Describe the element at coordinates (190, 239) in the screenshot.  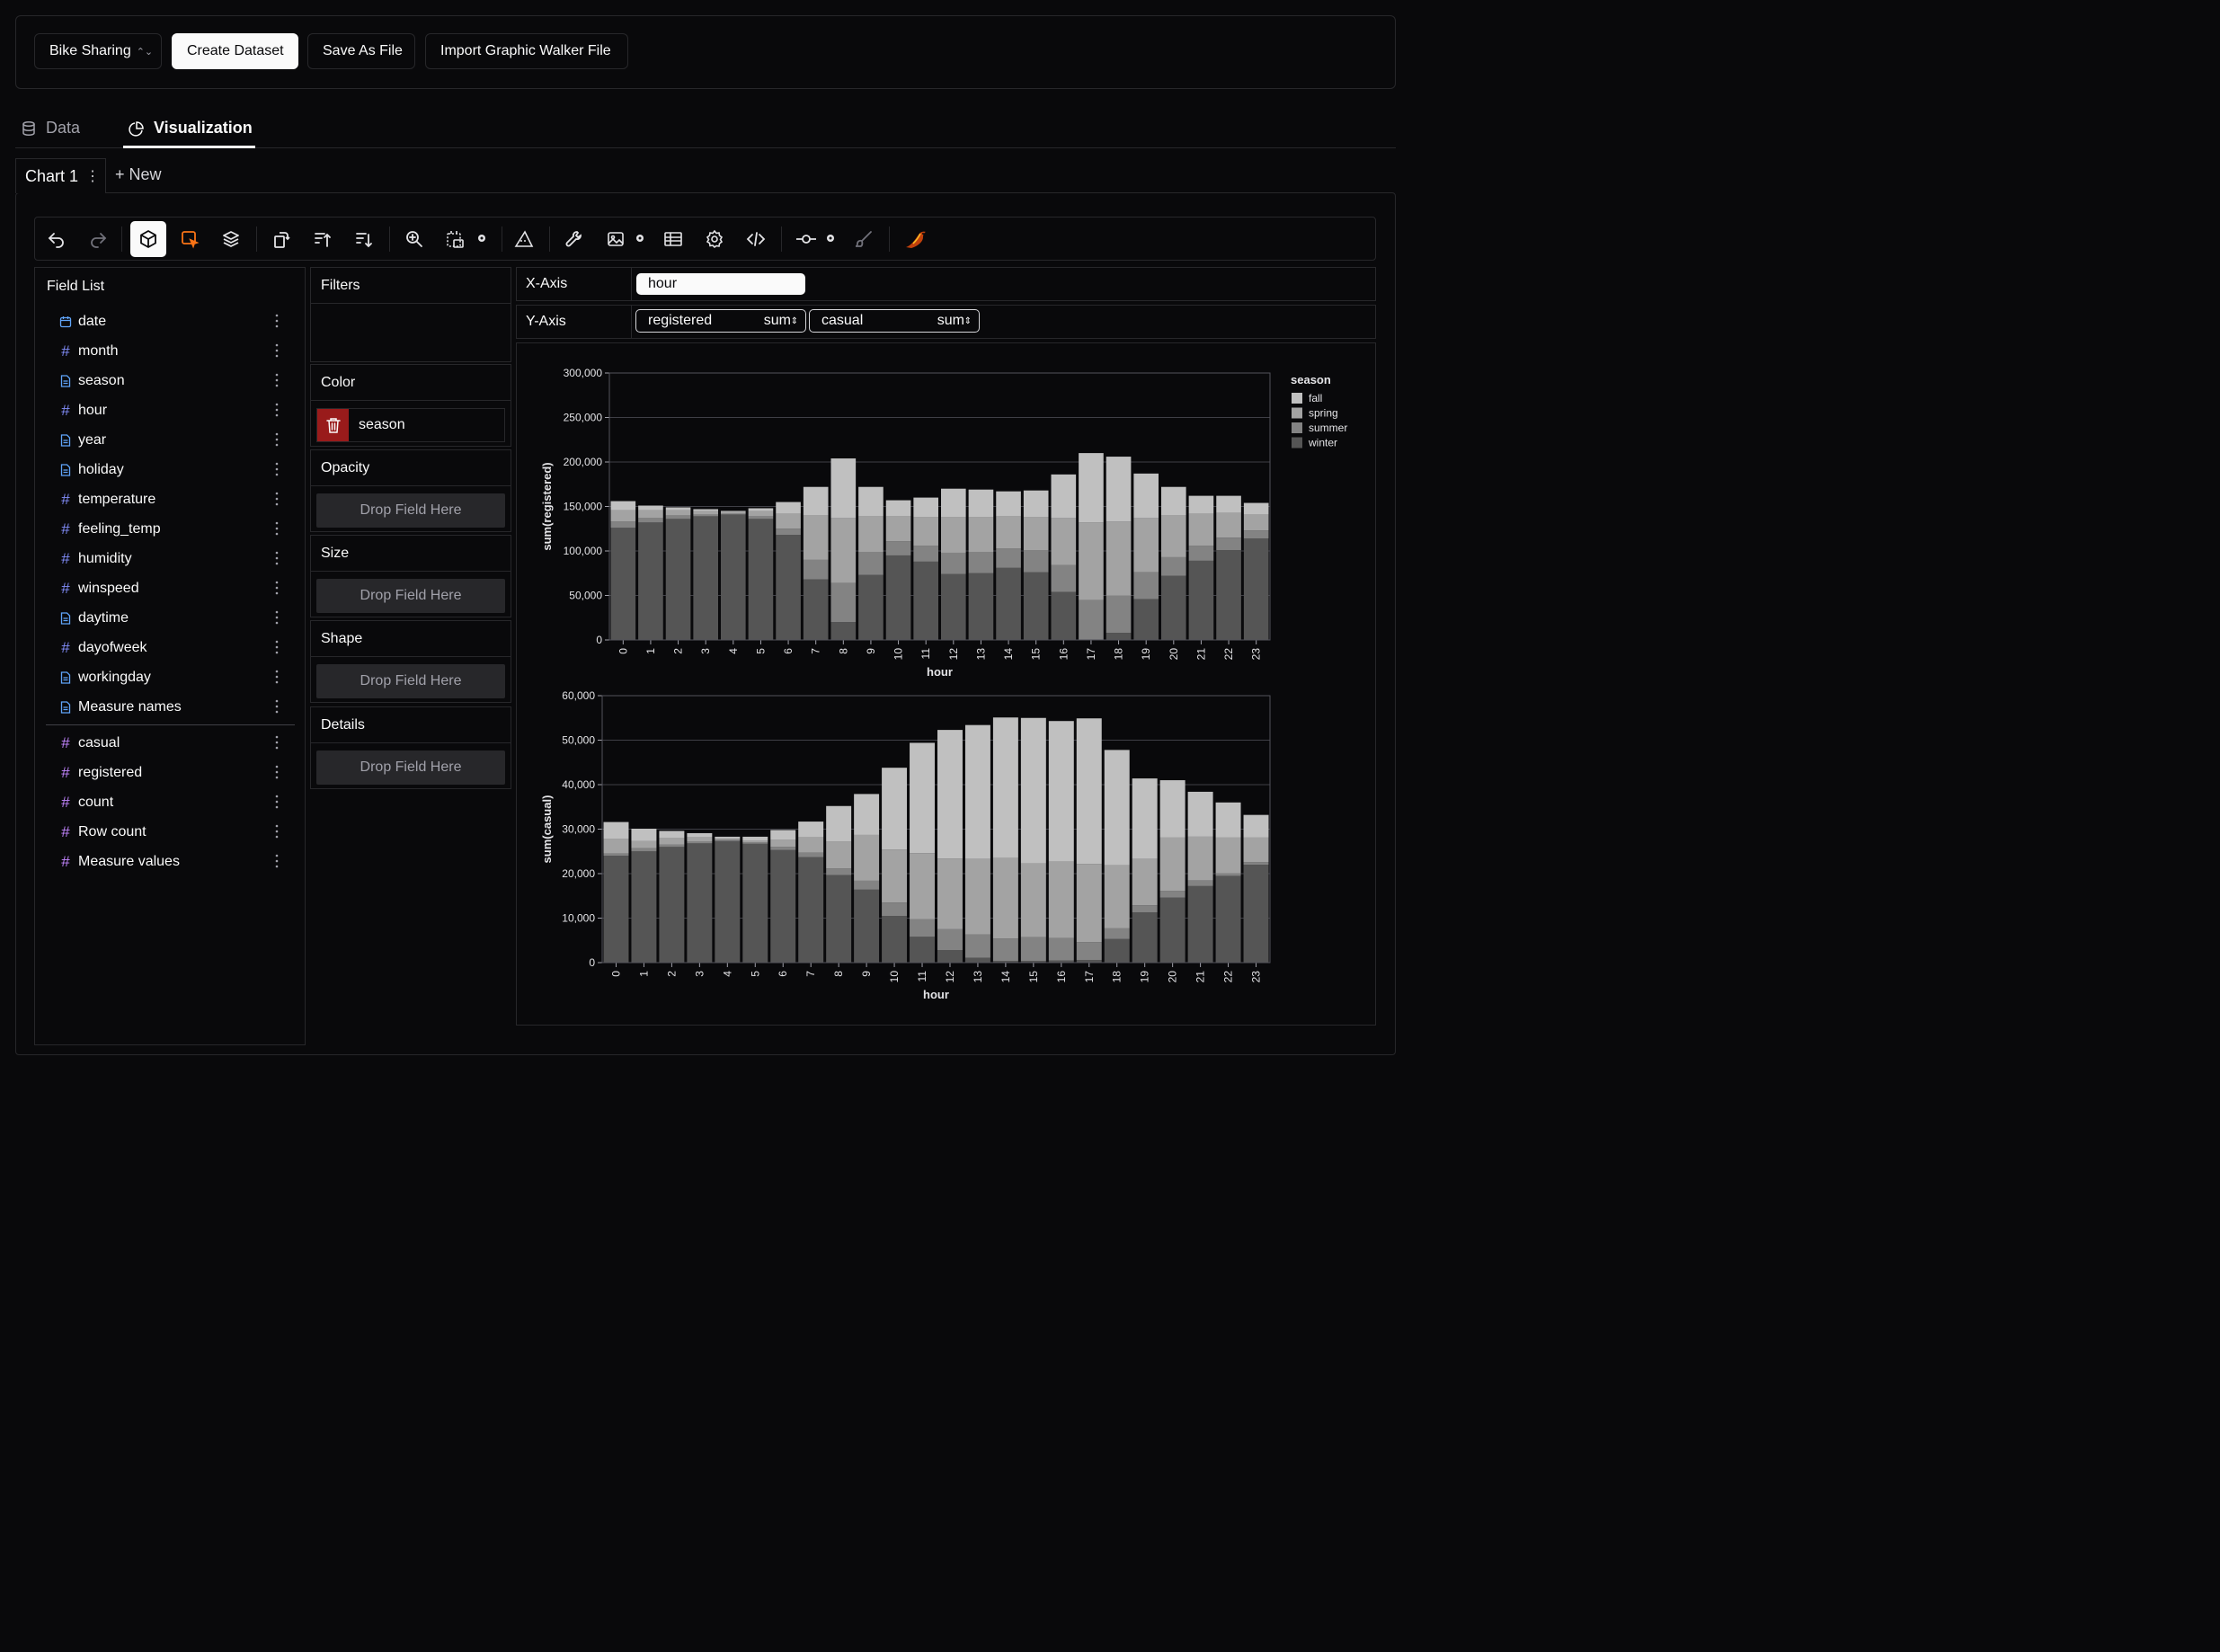
I see `interaction-button` at that location.